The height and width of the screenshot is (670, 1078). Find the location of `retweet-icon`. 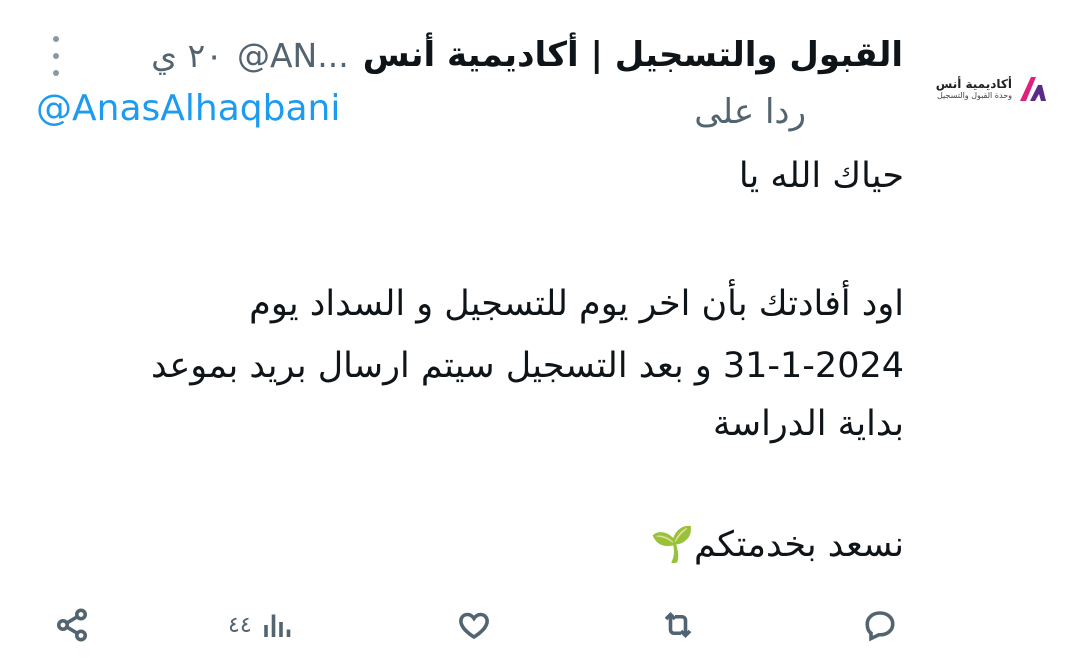

retweet-icon is located at coordinates (678, 625).